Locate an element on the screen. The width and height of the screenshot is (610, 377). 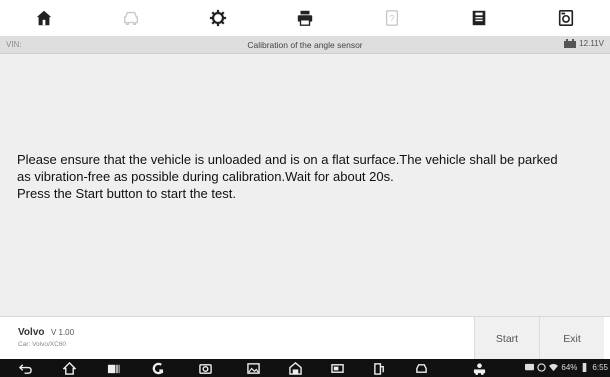
screenshot-nav-icon is located at coordinates (205, 368).